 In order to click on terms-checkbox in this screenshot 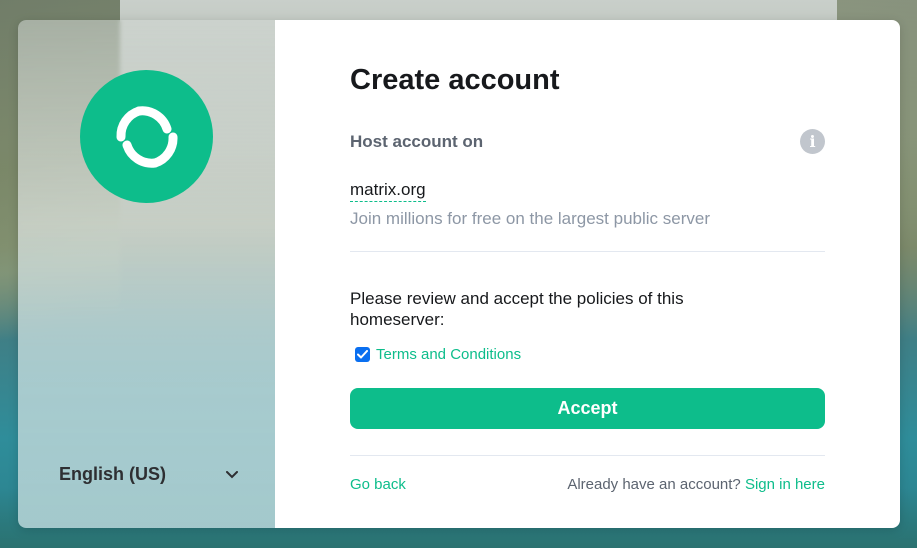, I will do `click(362, 354)`.